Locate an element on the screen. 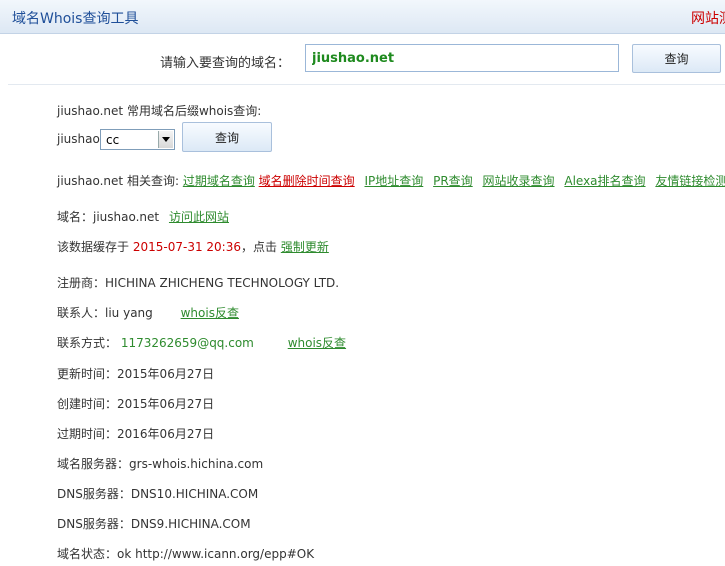 This screenshot has width=725, height=566. suffix-query-button: 查询 is located at coordinates (227, 137).